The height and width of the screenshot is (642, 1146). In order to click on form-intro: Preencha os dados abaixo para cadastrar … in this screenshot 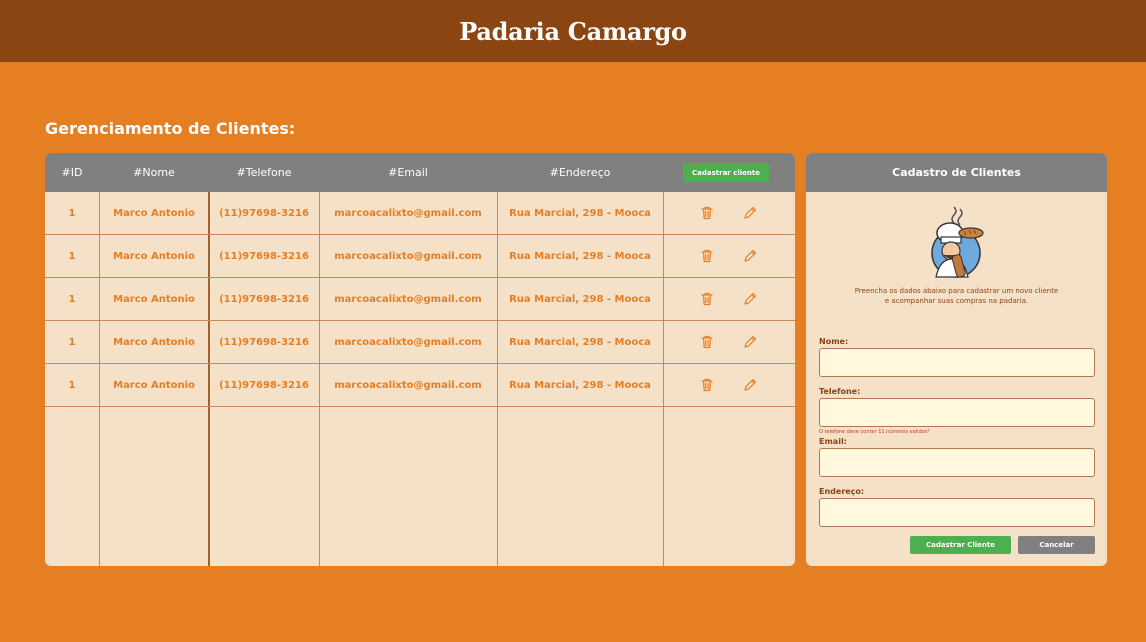, I will do `click(956, 296)`.